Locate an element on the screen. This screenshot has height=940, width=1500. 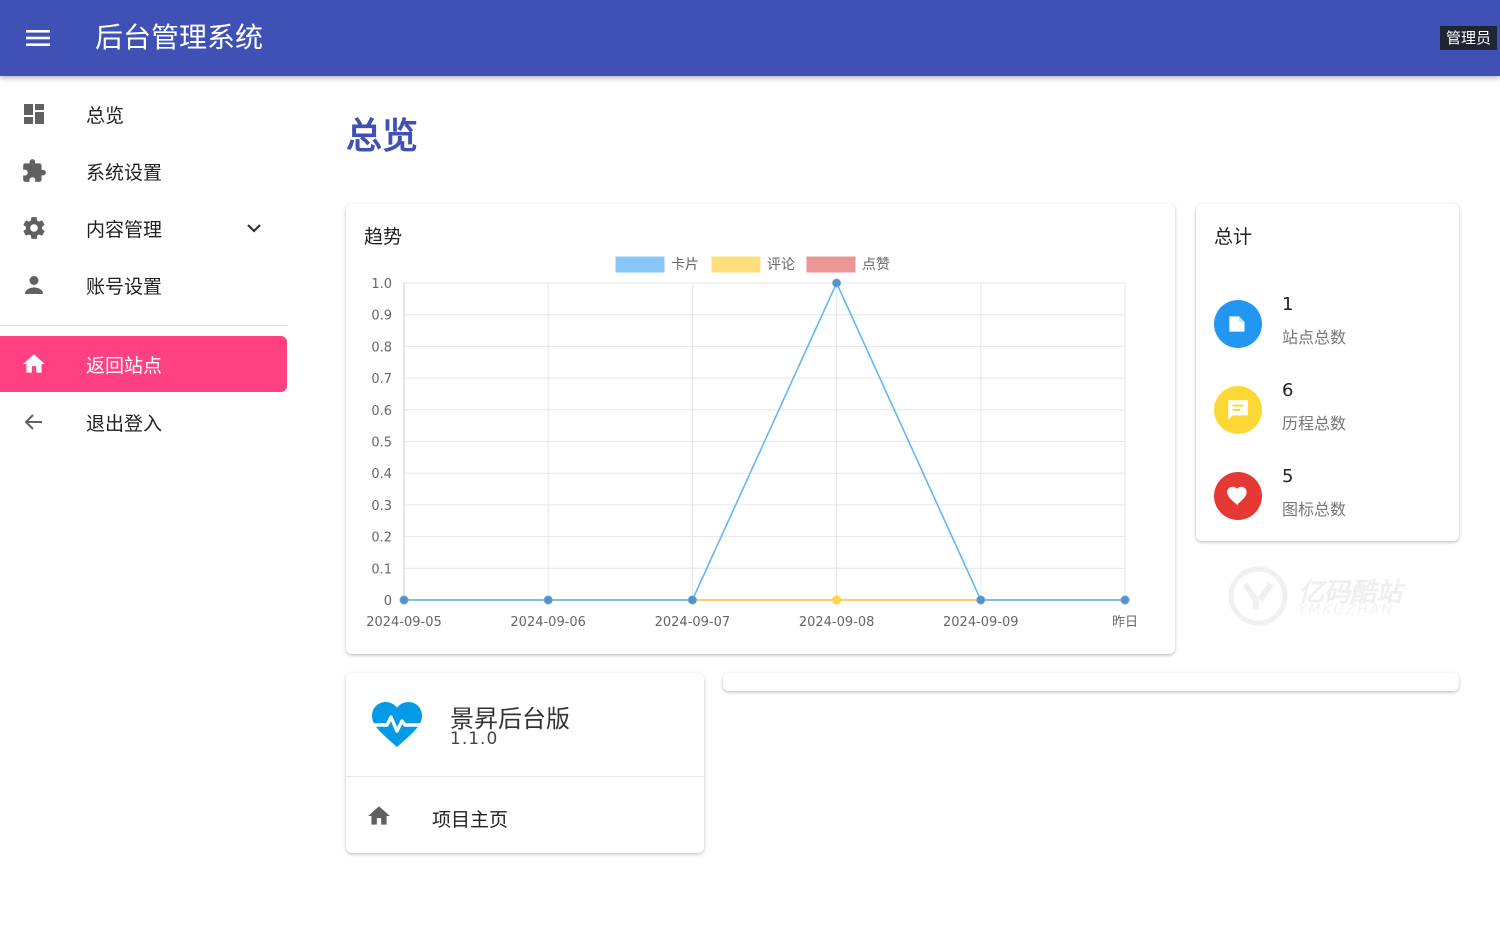
legend-label: 卡片 is located at coordinates (685, 265).